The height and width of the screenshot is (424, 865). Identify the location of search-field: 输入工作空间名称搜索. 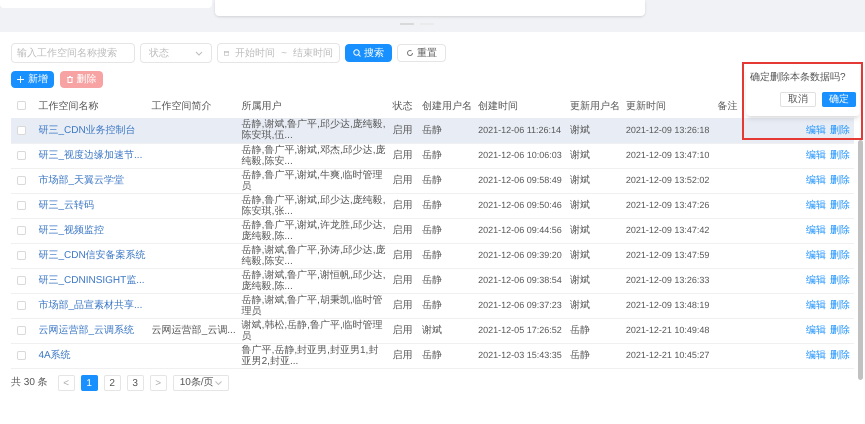
(73, 53).